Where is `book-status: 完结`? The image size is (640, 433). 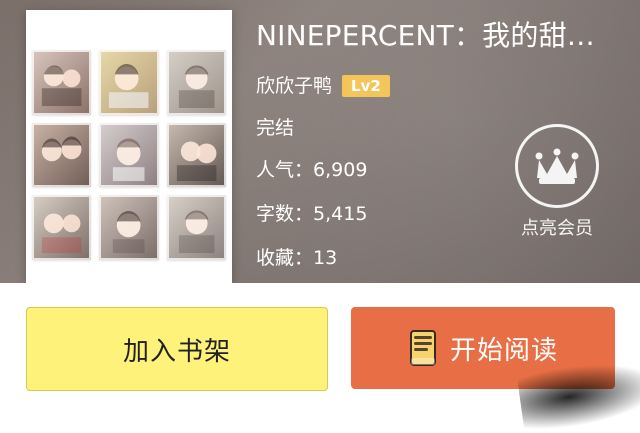
book-status: 完结 is located at coordinates (275, 128).